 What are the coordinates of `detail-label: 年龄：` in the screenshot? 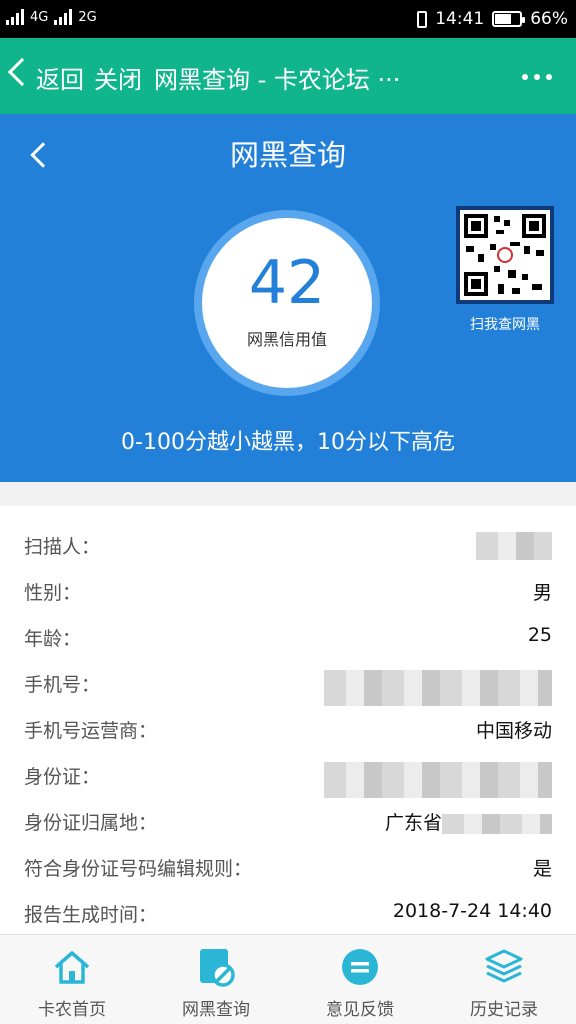 It's located at (53, 639).